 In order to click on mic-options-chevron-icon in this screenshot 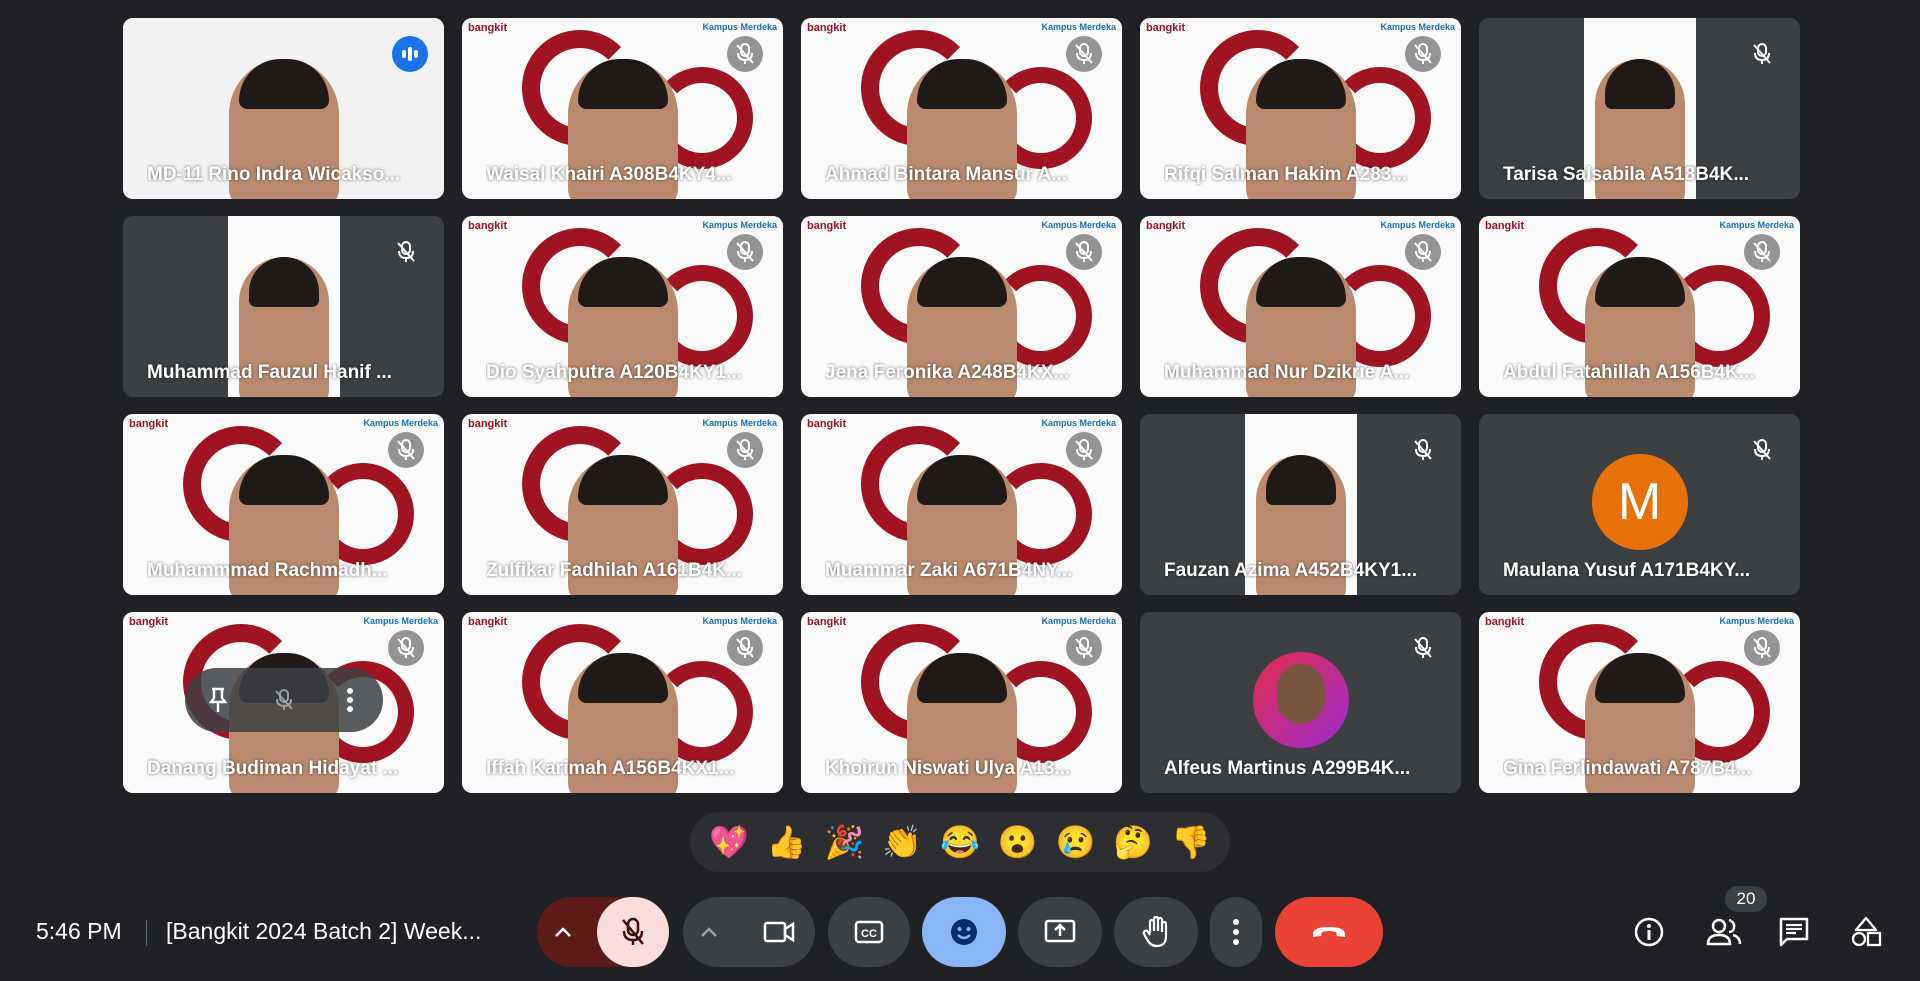, I will do `click(563, 932)`.